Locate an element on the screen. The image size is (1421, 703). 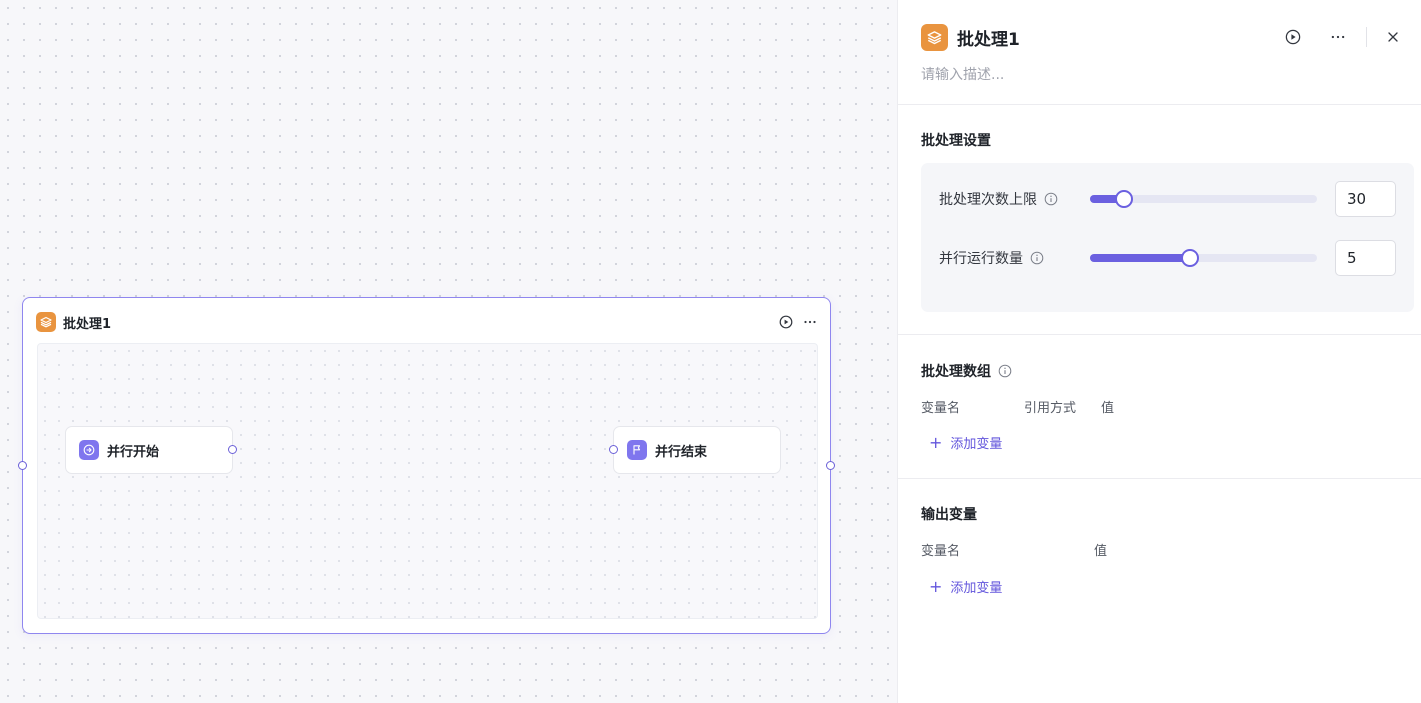
add-output-variable-button: + 添加变量 is located at coordinates (965, 586).